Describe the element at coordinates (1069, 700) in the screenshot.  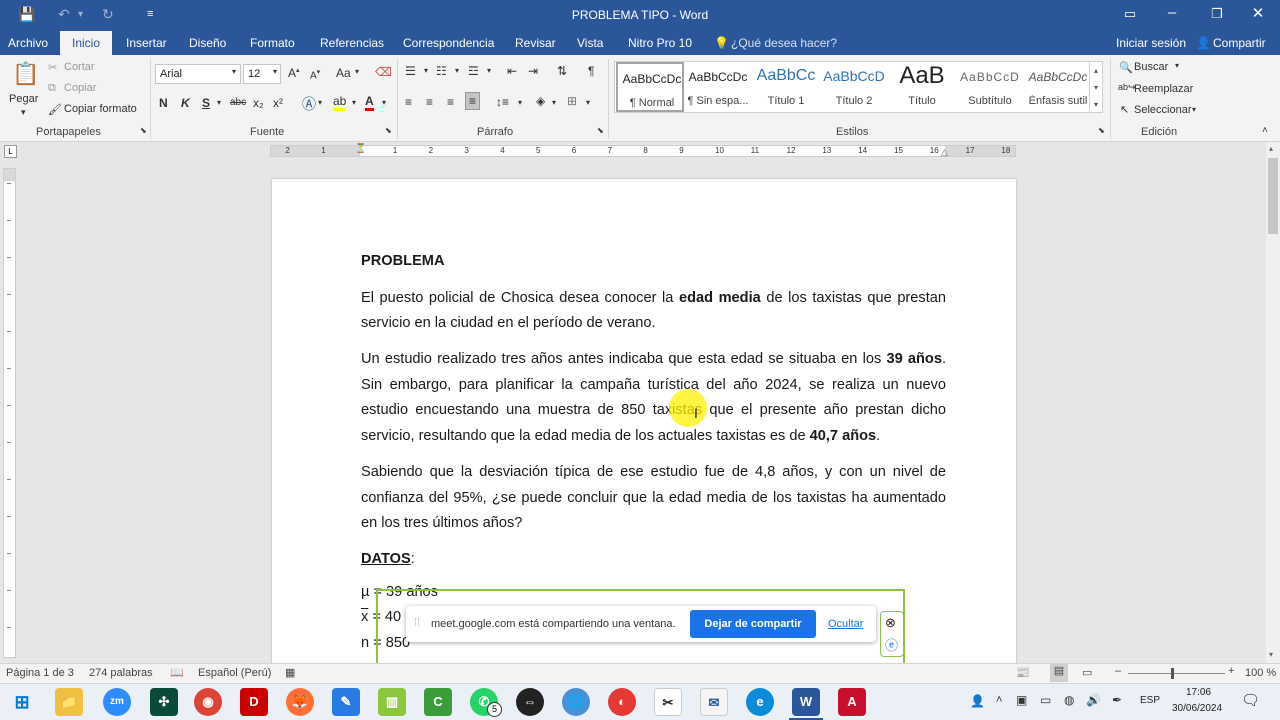
I see `network-icon: ◍` at that location.